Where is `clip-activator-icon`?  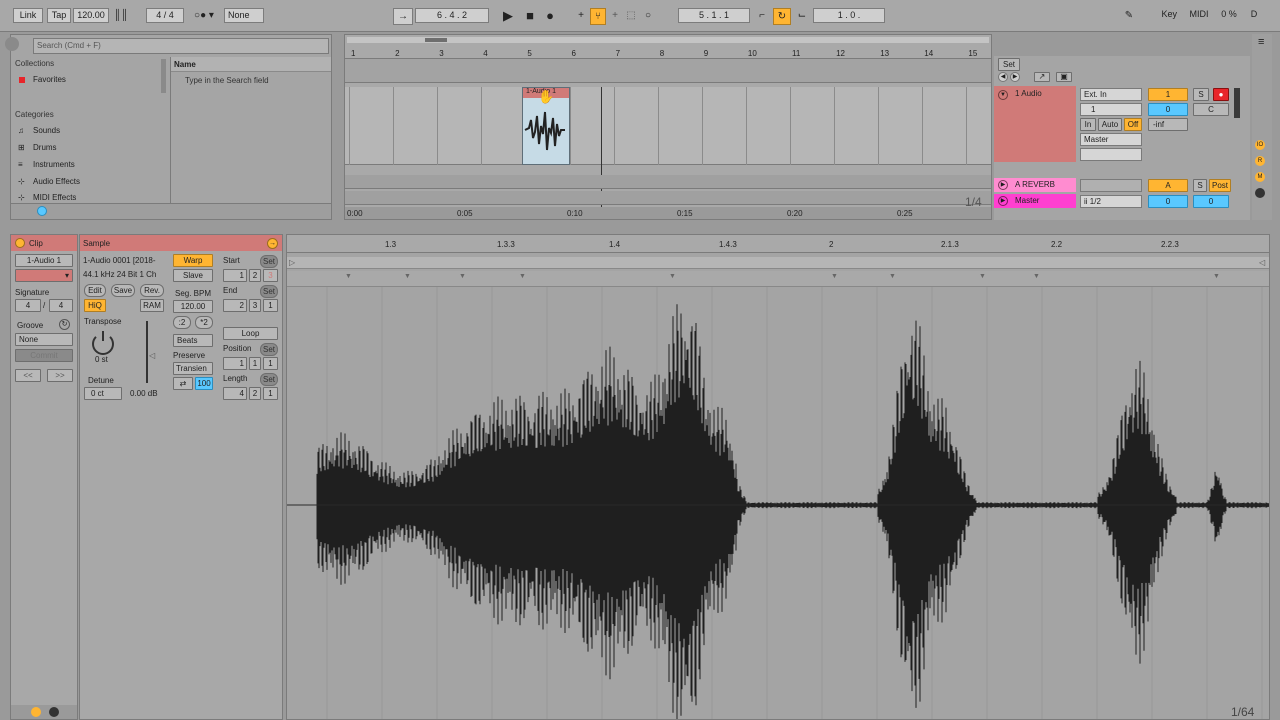 clip-activator-icon is located at coordinates (20, 243).